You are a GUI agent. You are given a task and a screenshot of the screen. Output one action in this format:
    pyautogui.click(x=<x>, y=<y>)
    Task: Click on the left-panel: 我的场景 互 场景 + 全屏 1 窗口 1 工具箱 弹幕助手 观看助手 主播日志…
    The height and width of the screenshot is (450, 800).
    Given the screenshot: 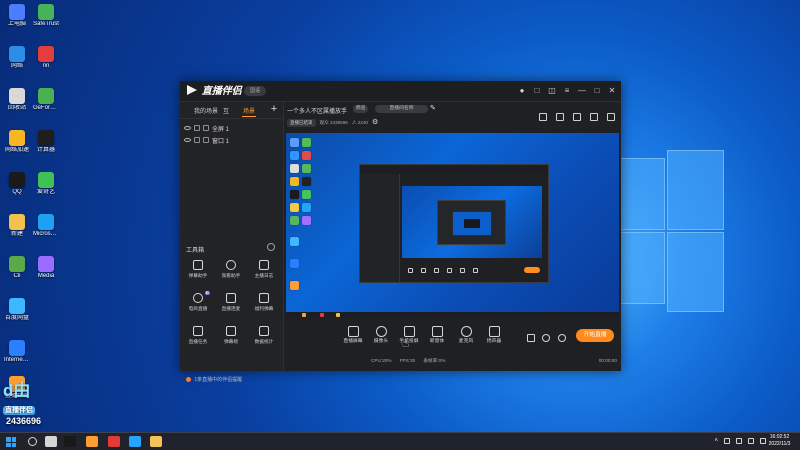 What is the action you would take?
    pyautogui.click(x=232, y=242)
    